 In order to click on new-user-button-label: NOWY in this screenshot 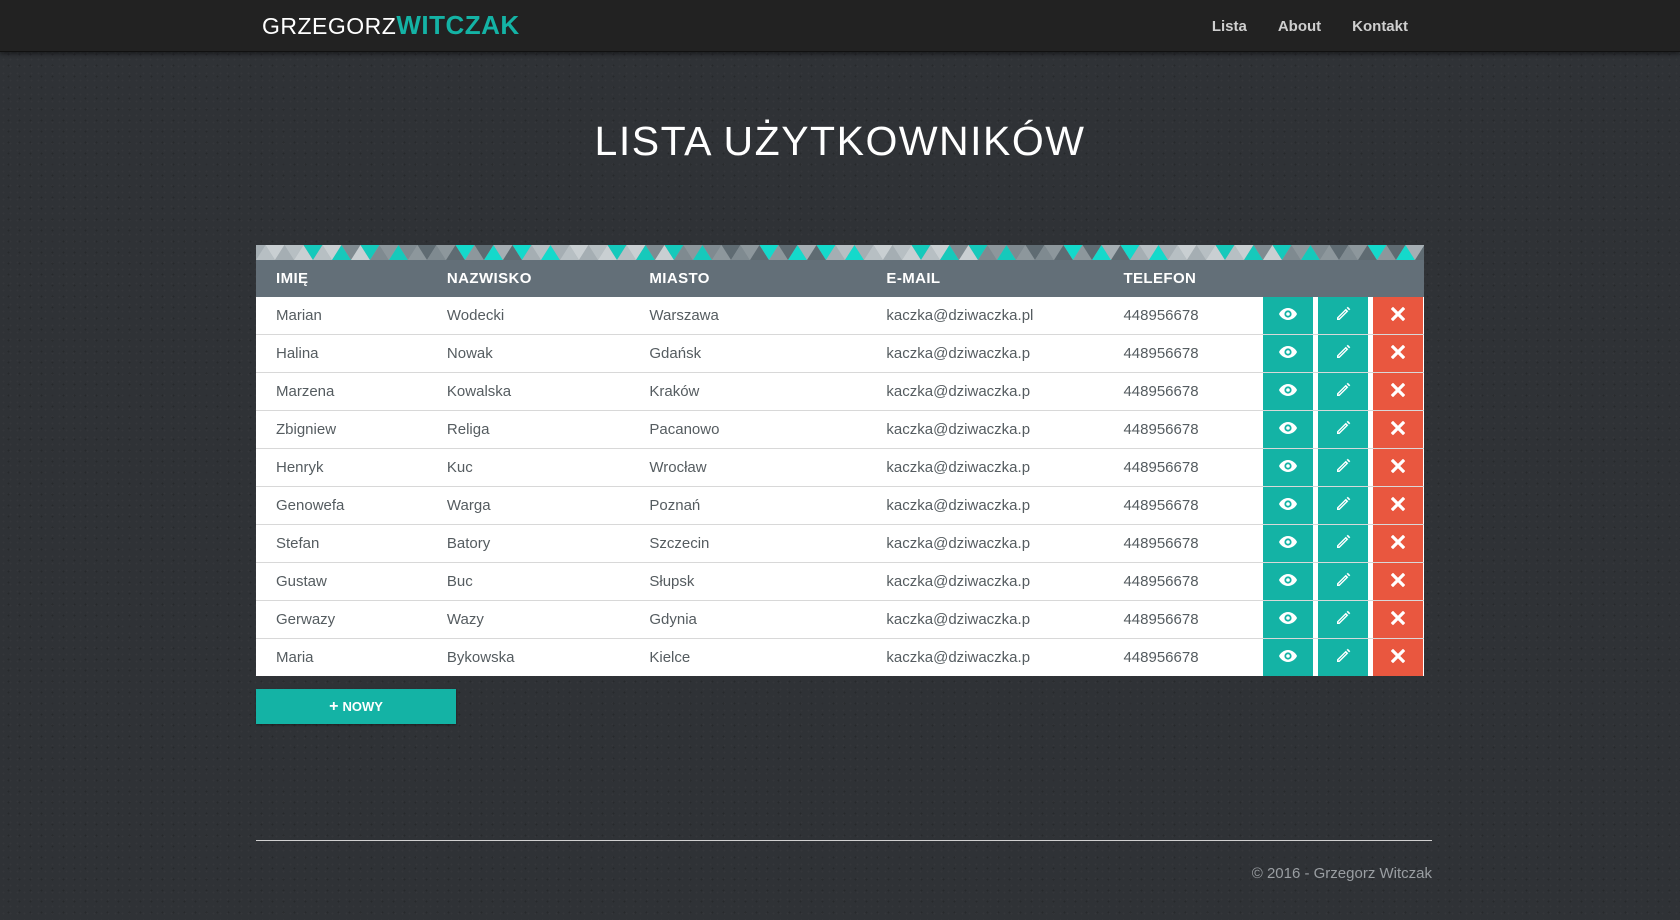, I will do `click(362, 706)`.